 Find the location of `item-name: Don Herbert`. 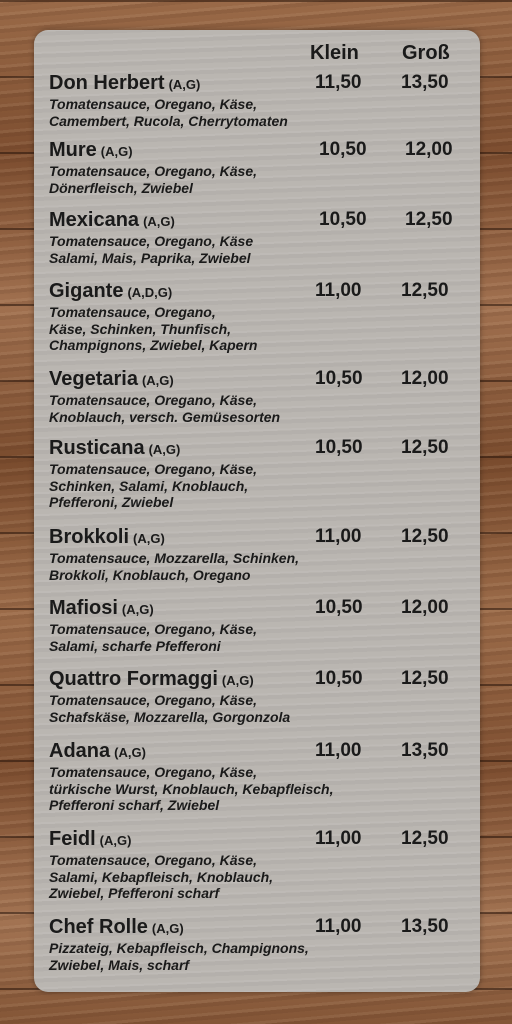

item-name: Don Herbert is located at coordinates (107, 83).